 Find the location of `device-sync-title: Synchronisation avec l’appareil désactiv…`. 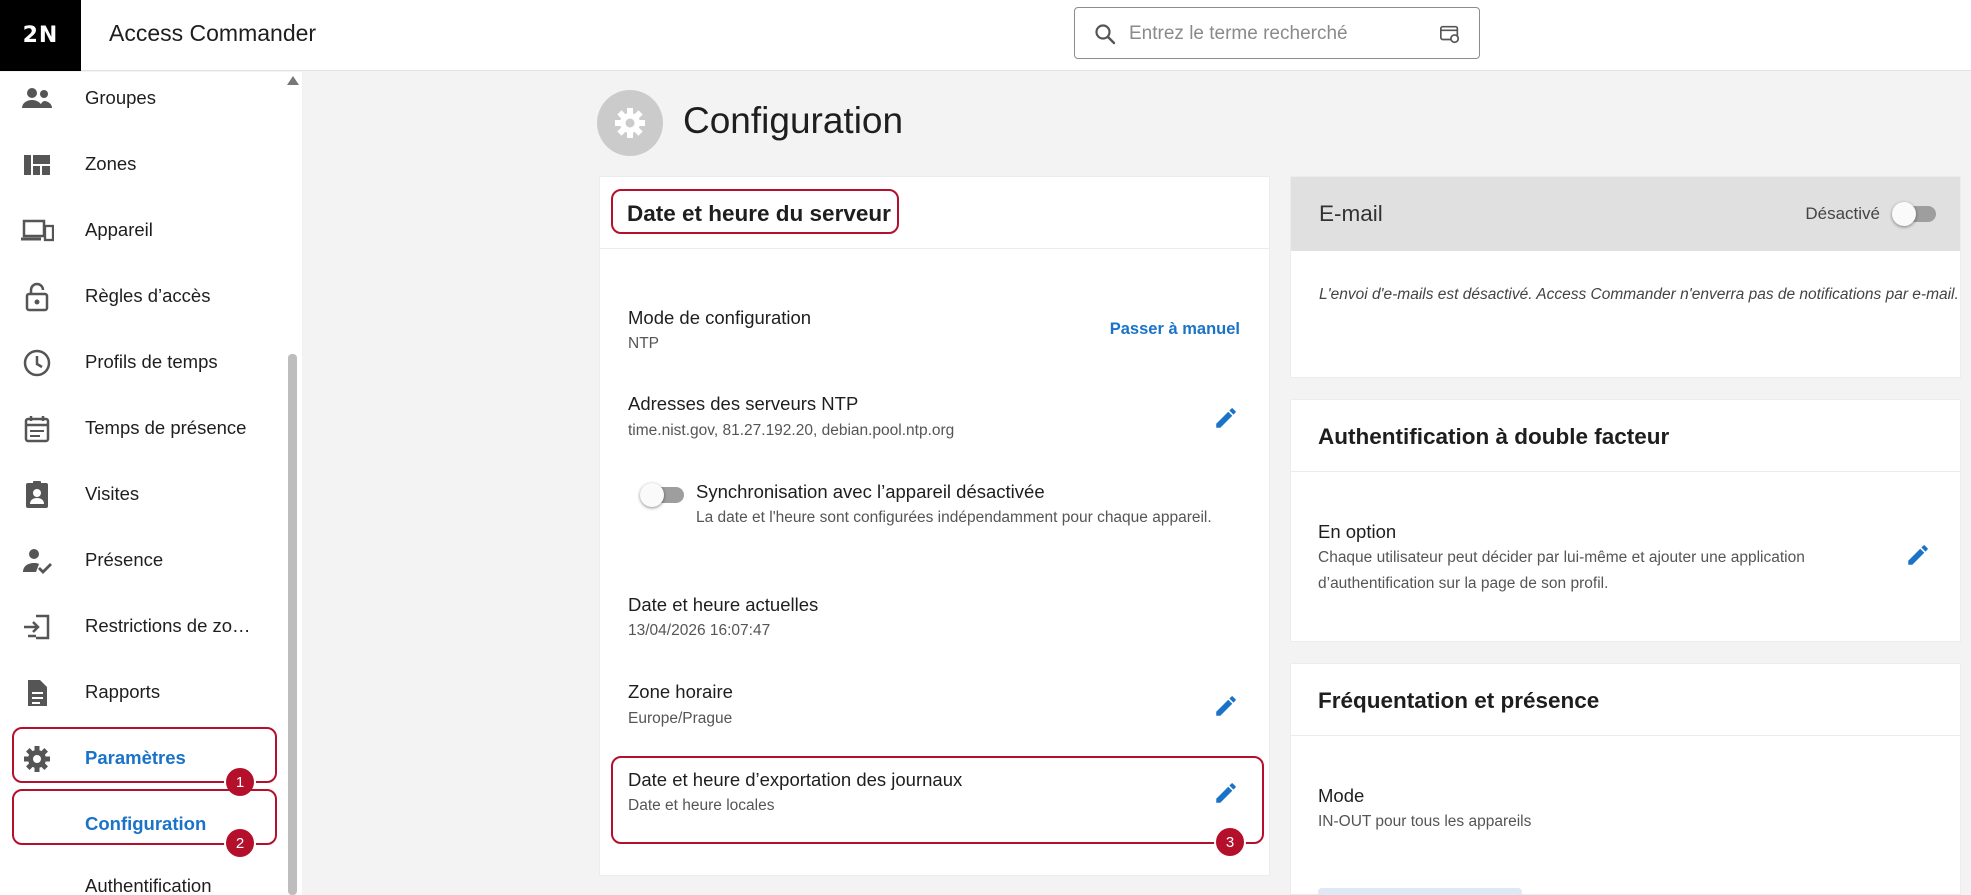

device-sync-title: Synchronisation avec l’appareil désactiv… is located at coordinates (870, 491).